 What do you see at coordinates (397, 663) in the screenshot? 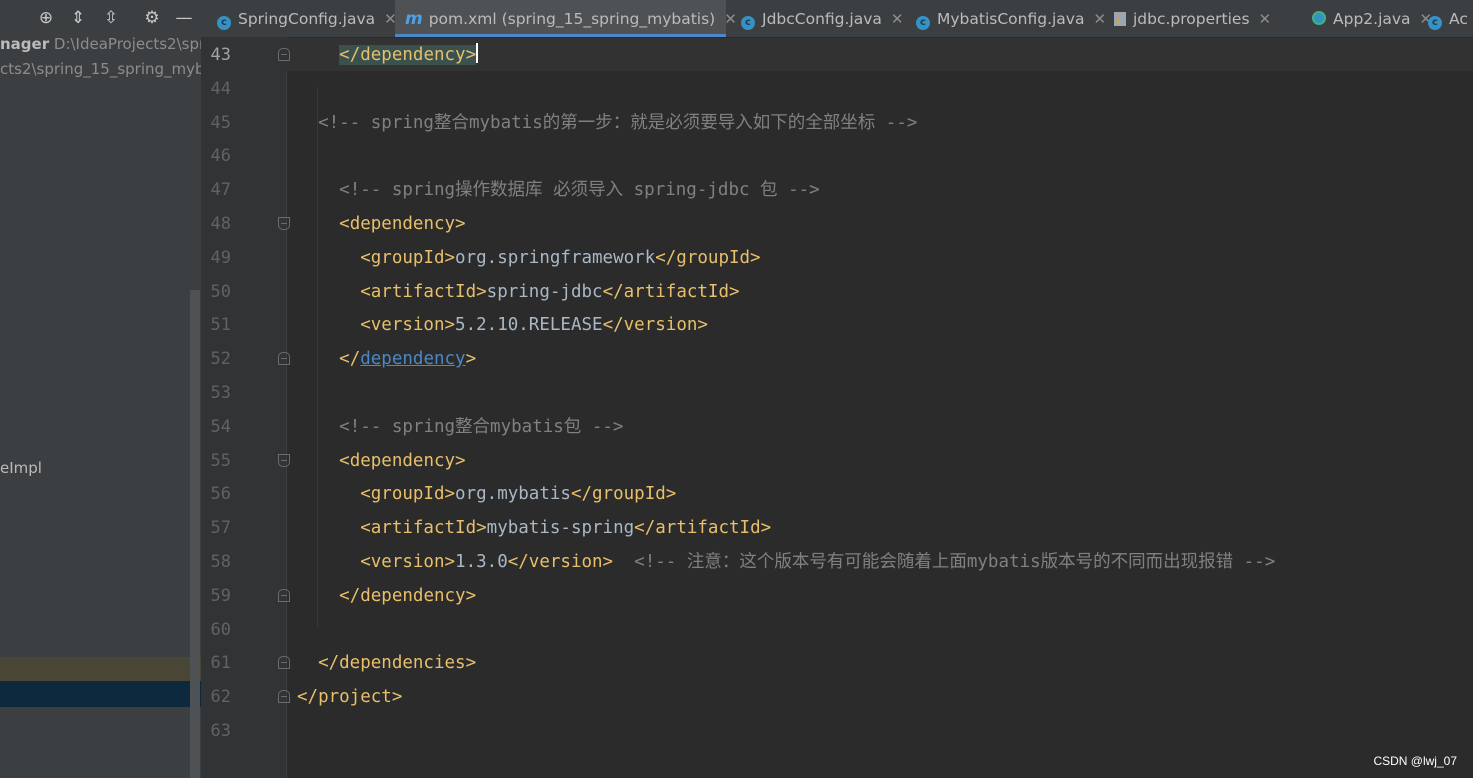
I see `xml-tag: </dependencies>` at bounding box center [397, 663].